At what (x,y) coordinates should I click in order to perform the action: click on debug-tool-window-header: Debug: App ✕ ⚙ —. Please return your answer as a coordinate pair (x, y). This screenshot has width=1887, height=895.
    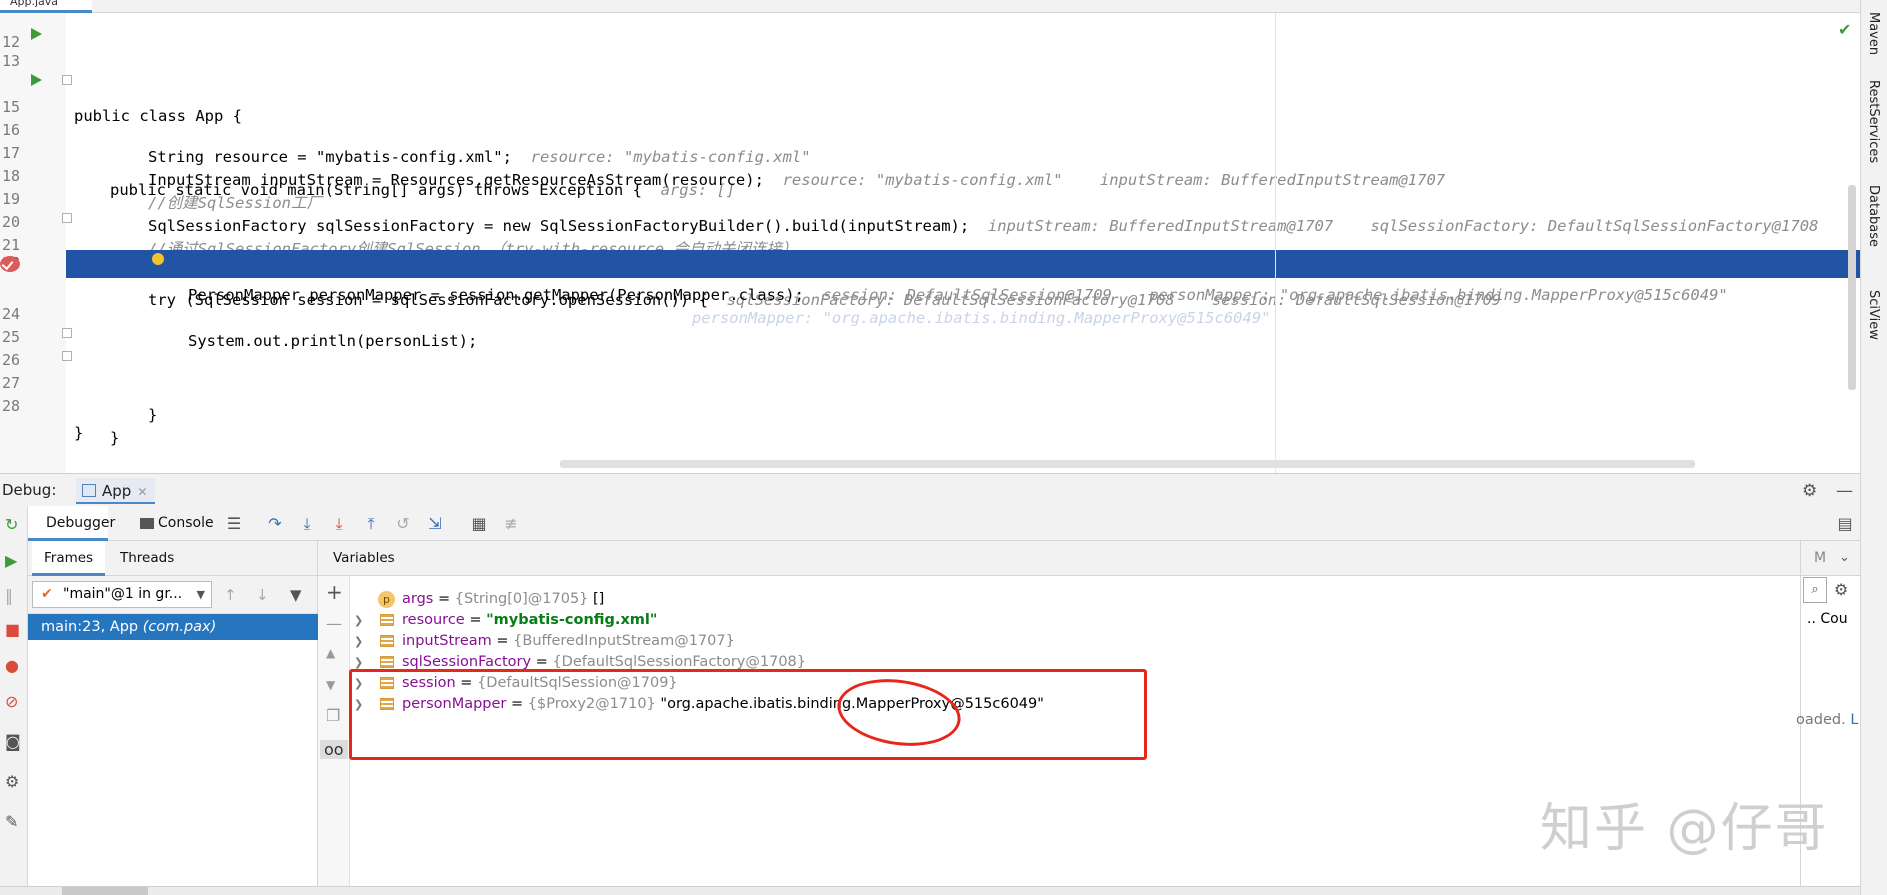
    Looking at the image, I should click on (930, 489).